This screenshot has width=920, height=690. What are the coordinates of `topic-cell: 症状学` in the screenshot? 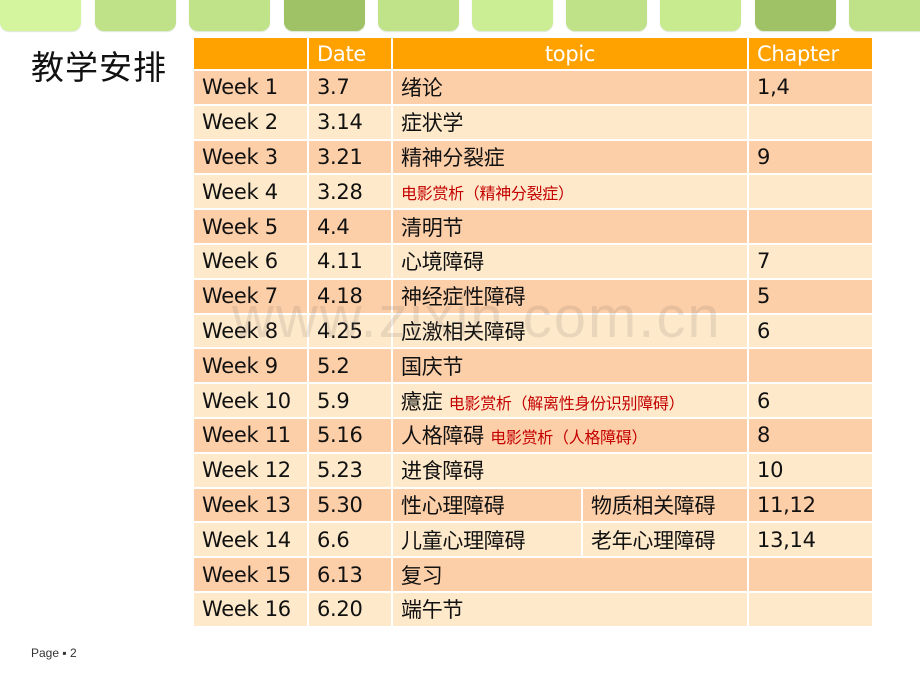 It's located at (570, 122).